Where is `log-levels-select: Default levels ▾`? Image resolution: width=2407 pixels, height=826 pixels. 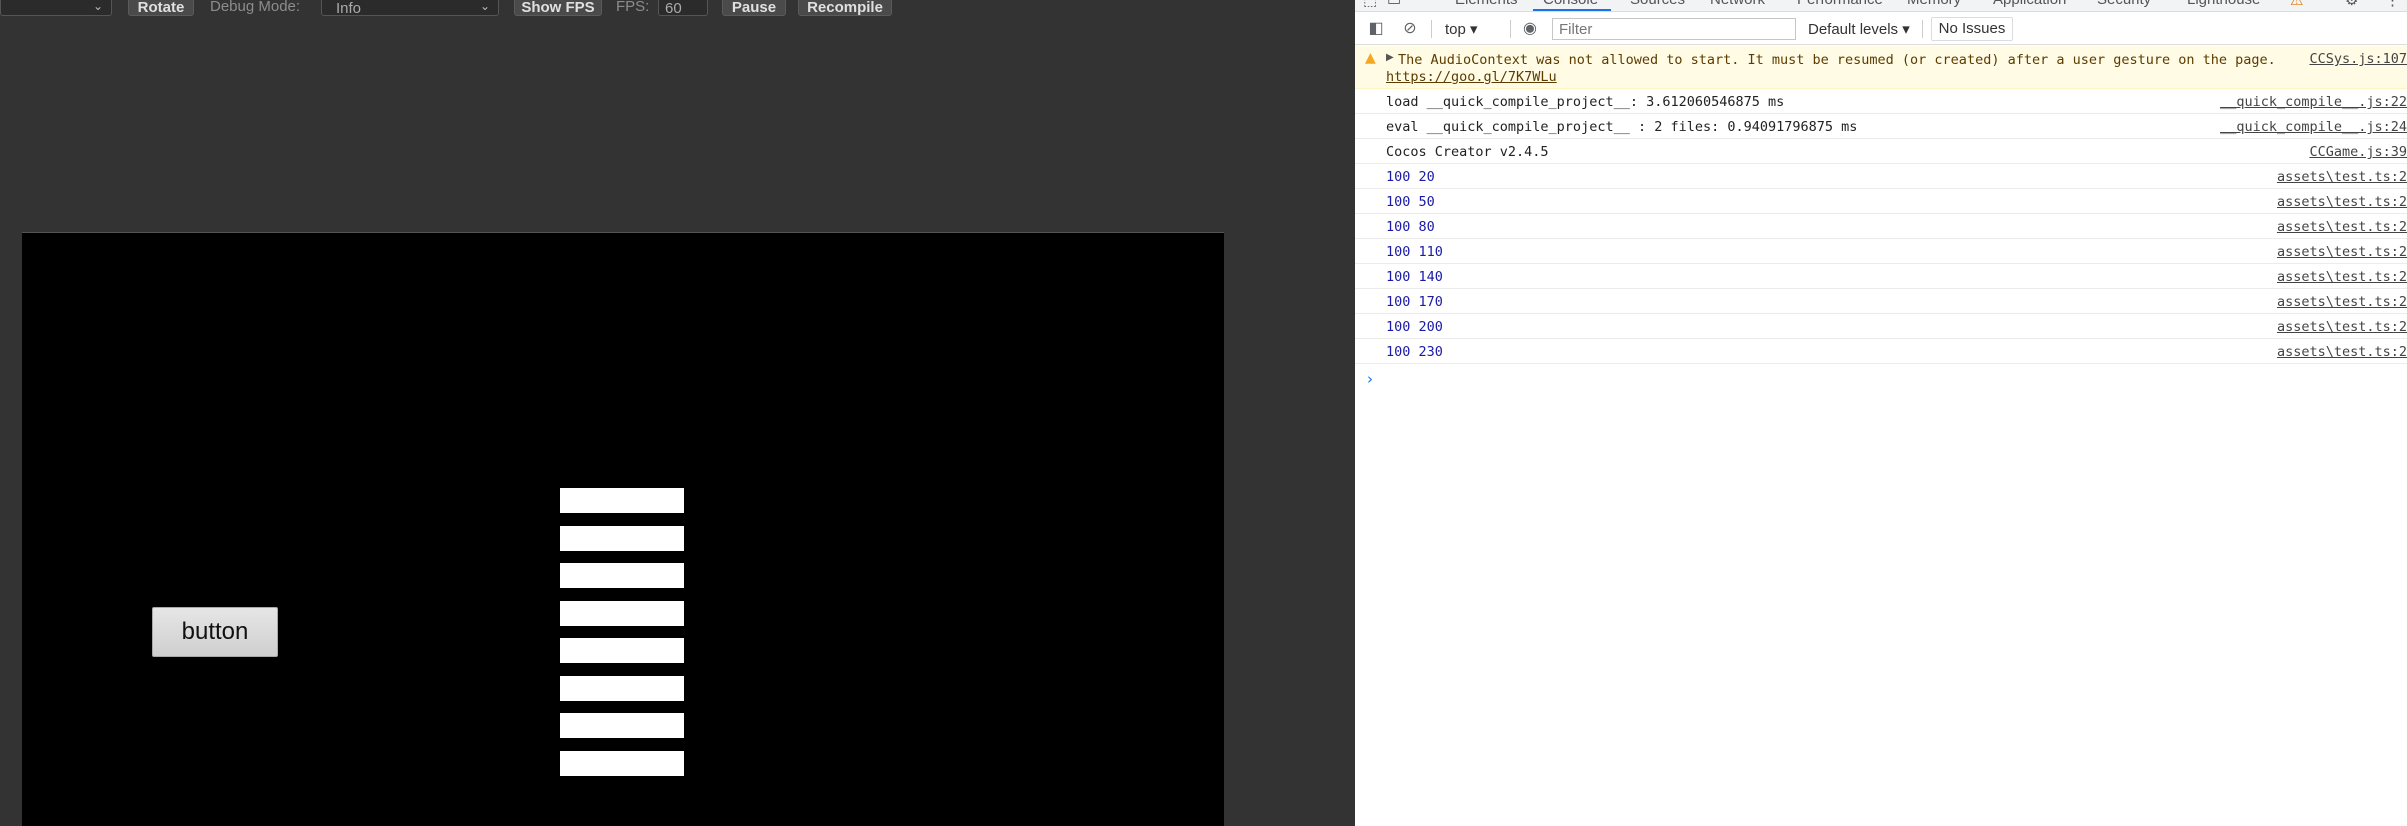
log-levels-select: Default levels ▾ is located at coordinates (1859, 29).